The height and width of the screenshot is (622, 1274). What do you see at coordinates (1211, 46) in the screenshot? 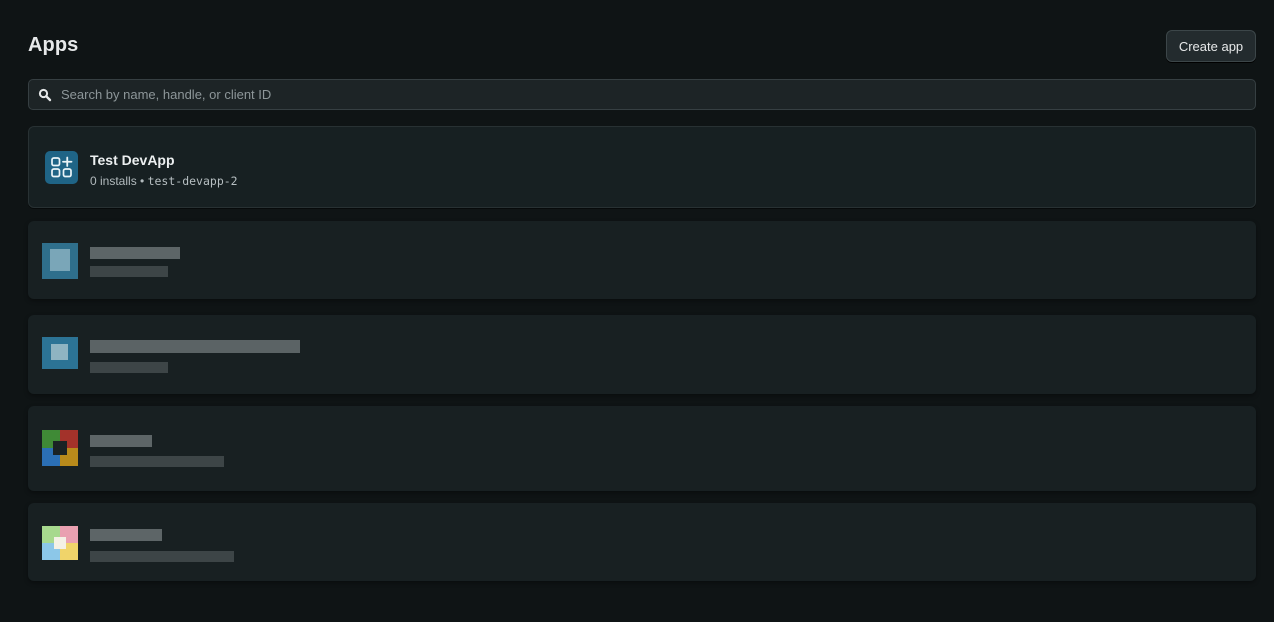
I see `create-app-button: Create app` at bounding box center [1211, 46].